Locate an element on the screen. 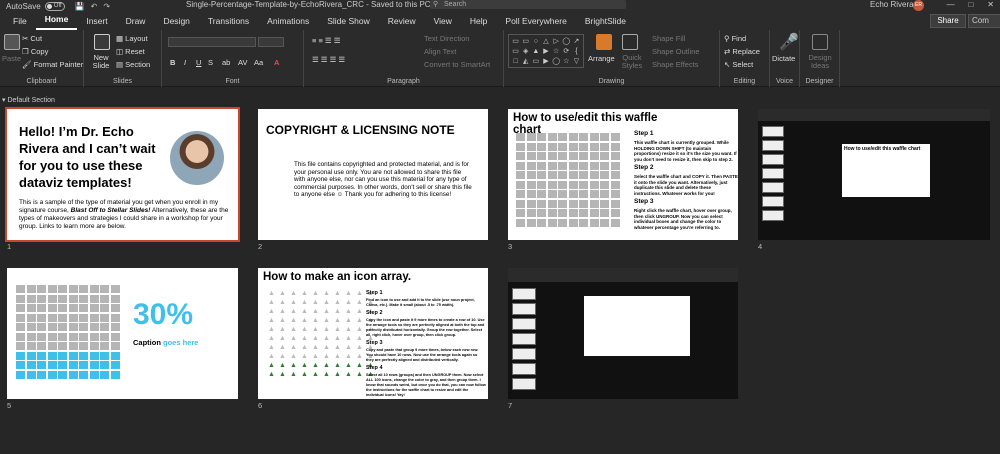 The height and width of the screenshot is (454, 1000). tab-brightslide: BrightSlide is located at coordinates (605, 23).